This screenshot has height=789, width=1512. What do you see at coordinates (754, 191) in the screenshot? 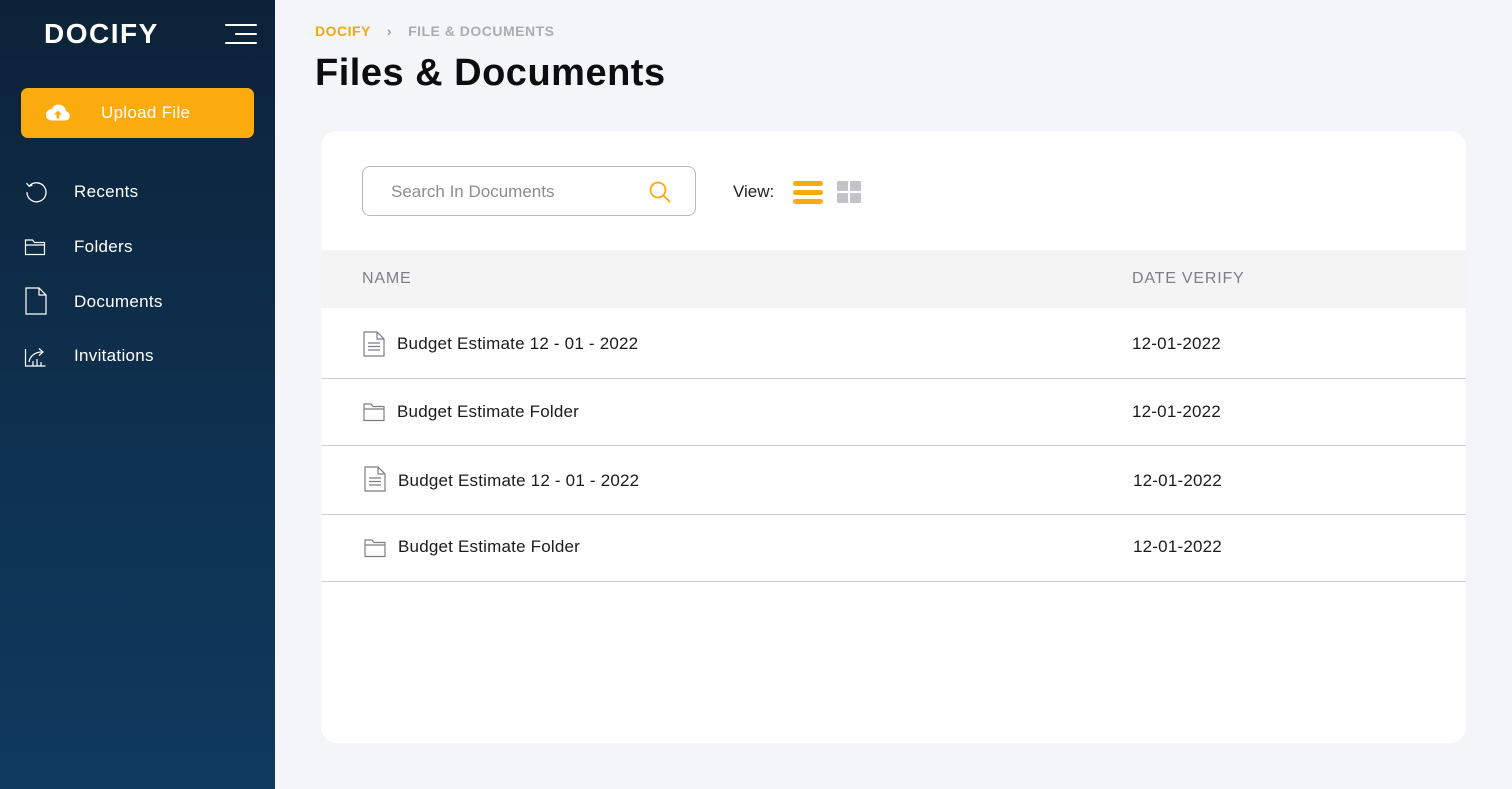
I see `view-label: View:` at bounding box center [754, 191].